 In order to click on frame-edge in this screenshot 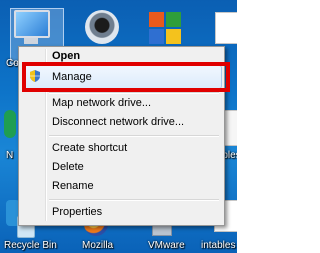, I will do `click(242, 126)`.